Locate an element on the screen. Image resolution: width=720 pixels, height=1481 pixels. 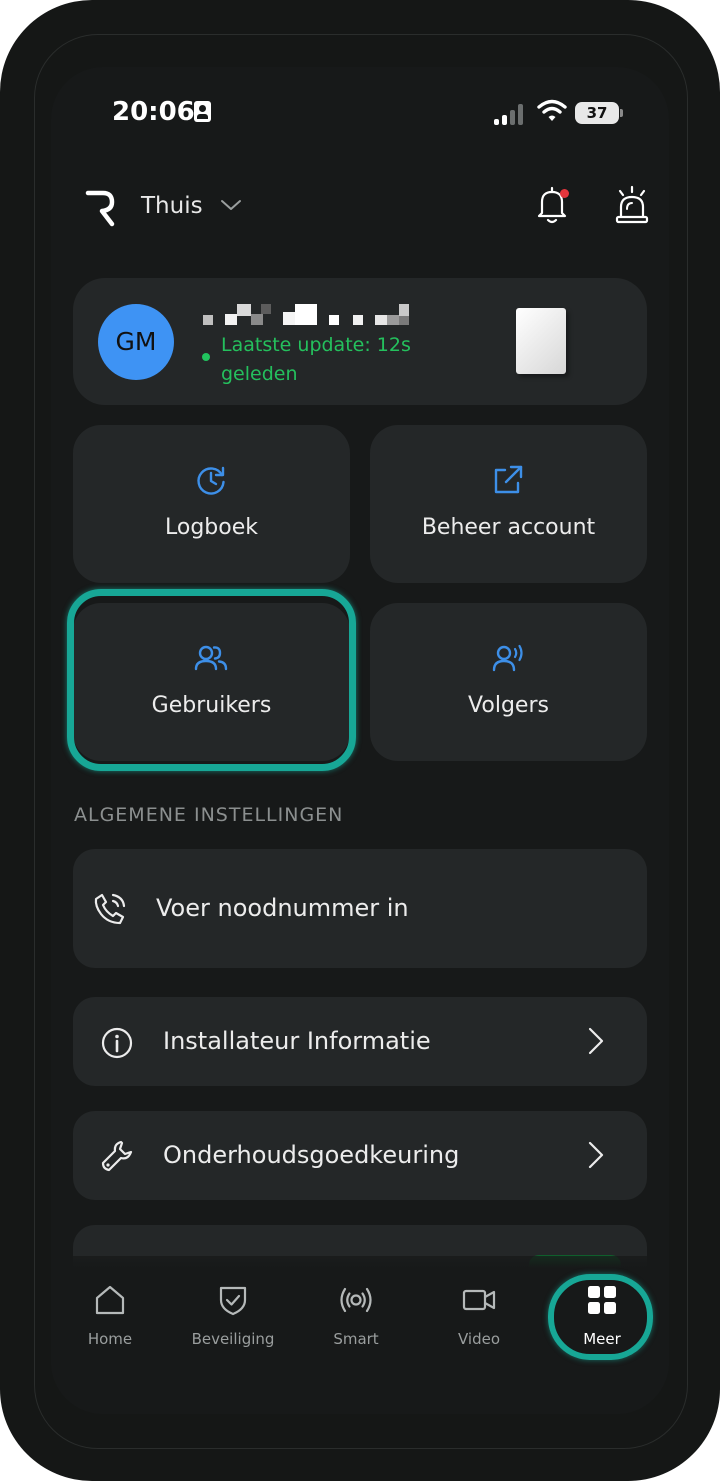
hub-status-card: GM Laatste update: 12s geleden is located at coordinates (360, 341).